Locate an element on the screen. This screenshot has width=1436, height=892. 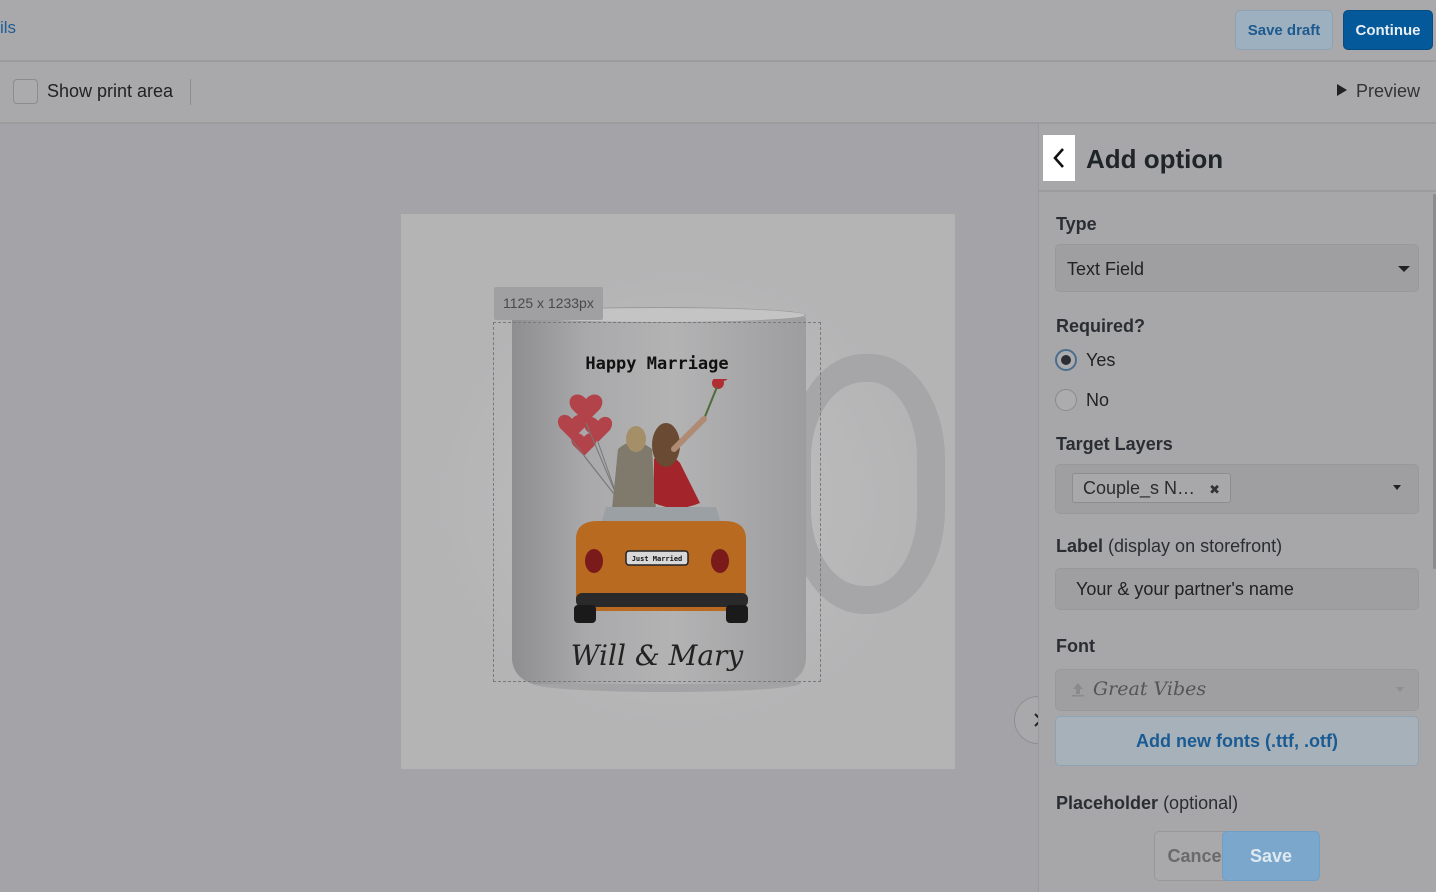
chevron-left-icon is located at coordinates (1058, 158).